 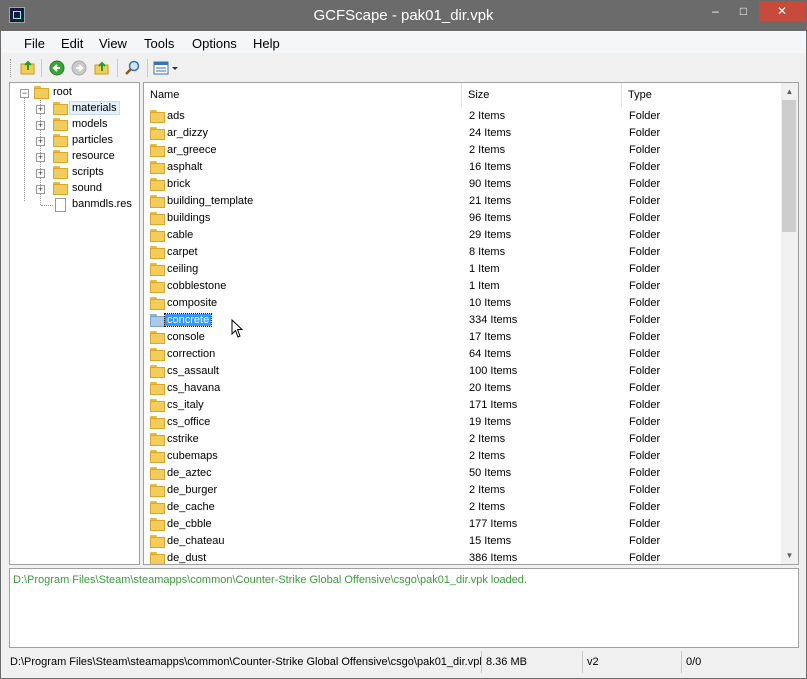 I want to click on table-row: cobblestone 1 Item Folder, so click(x=462, y=286).